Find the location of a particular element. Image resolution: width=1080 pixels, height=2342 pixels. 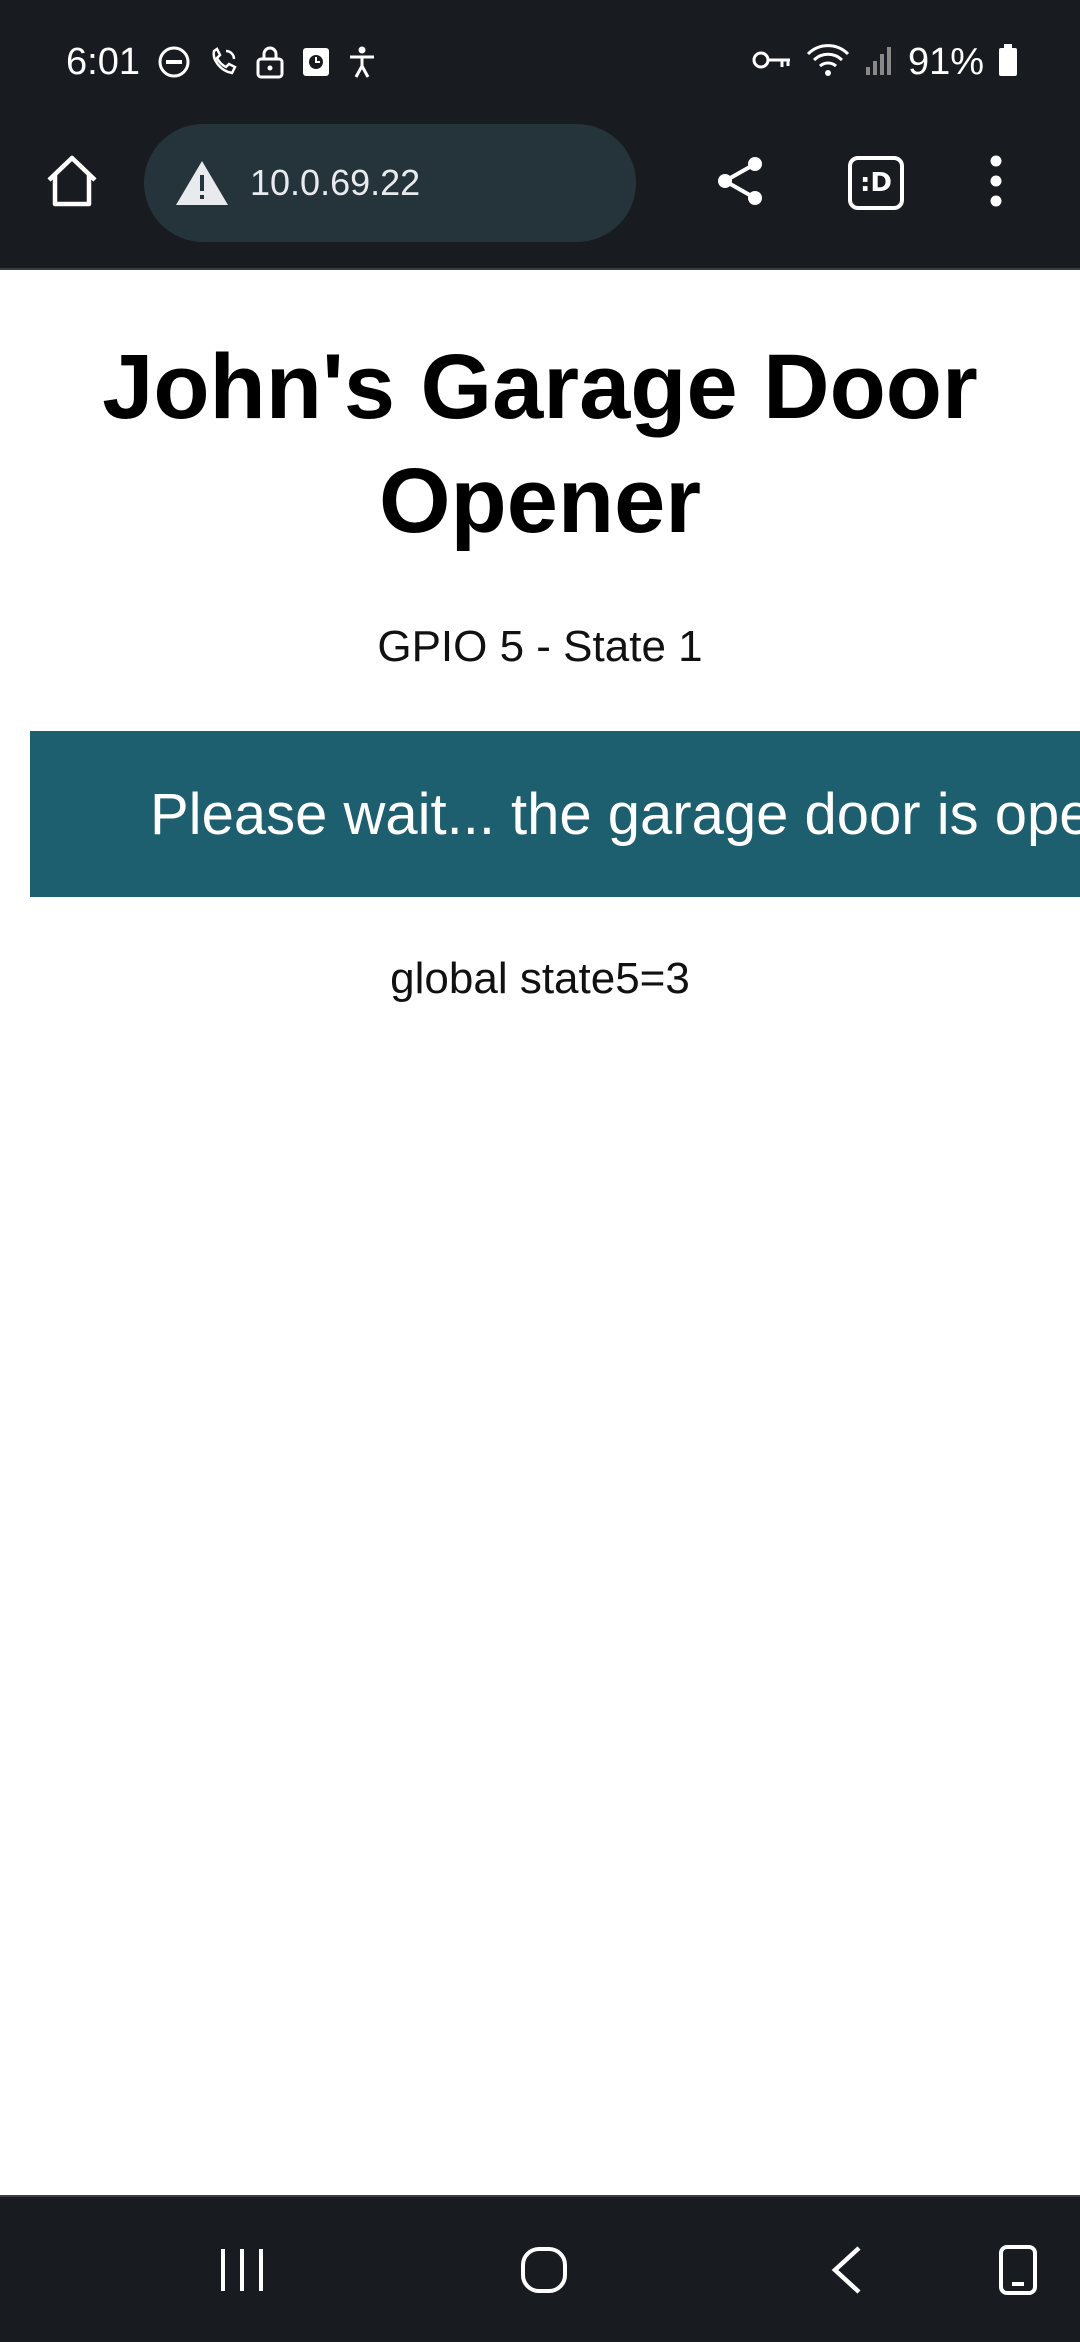

rotate-button is located at coordinates (1018, 2272).